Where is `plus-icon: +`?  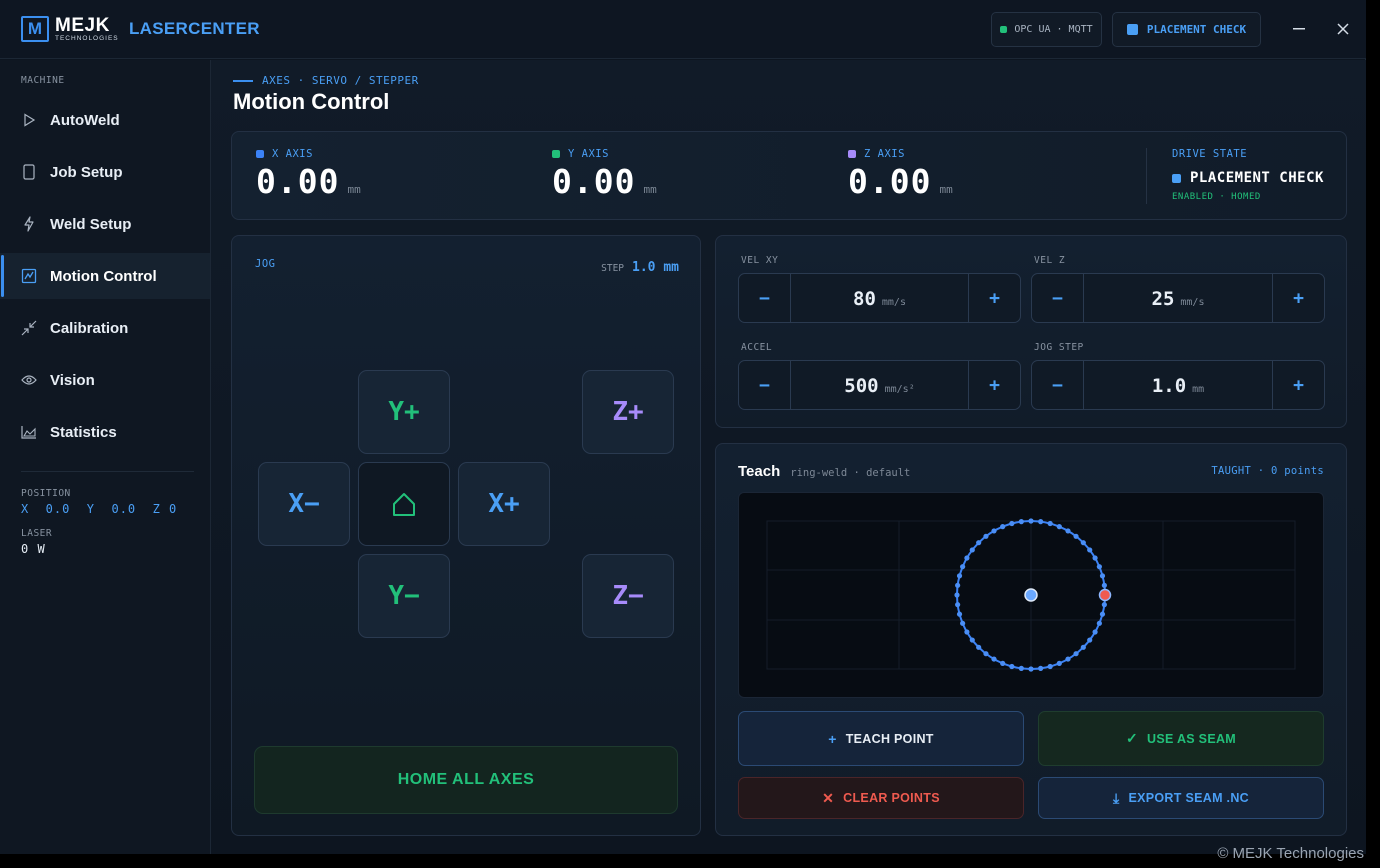
plus-icon: + is located at coordinates (832, 738).